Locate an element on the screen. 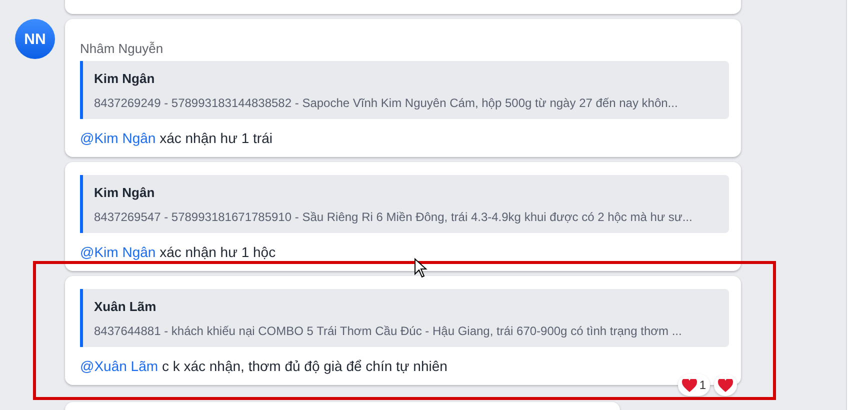 The image size is (856, 410). reaction-button: 1 is located at coordinates (694, 385).